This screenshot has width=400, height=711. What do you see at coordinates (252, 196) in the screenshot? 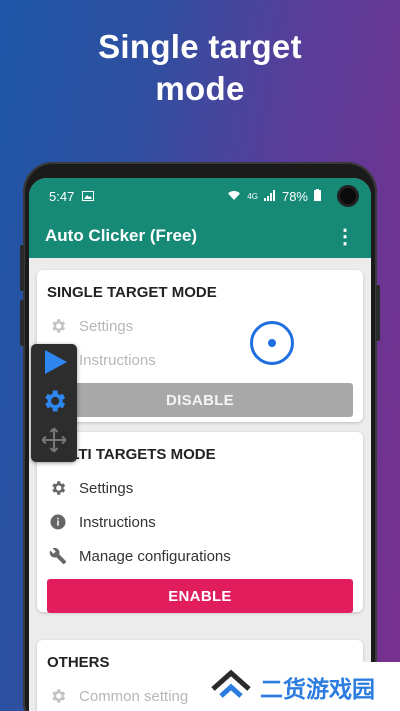
I see `network-type: 4G` at bounding box center [252, 196].